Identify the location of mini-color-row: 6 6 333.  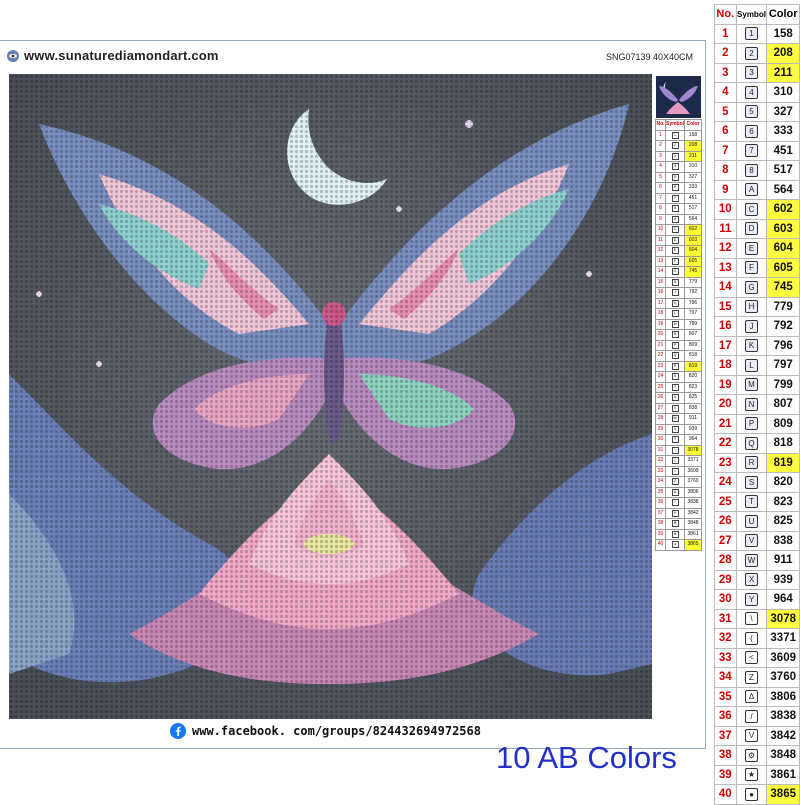
(678, 188).